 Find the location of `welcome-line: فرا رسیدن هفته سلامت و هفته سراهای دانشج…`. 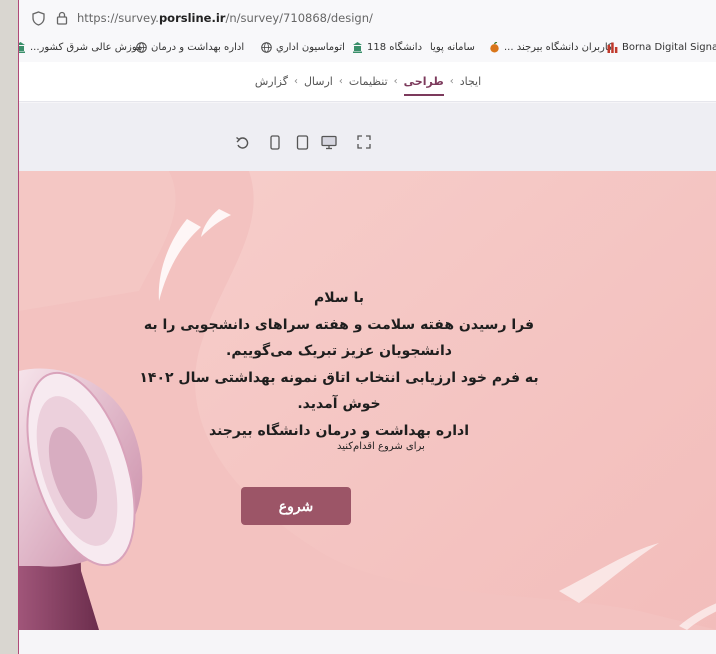

welcome-line: فرا رسیدن هفته سلامت و هفته سراهای دانشج… is located at coordinates (339, 324).